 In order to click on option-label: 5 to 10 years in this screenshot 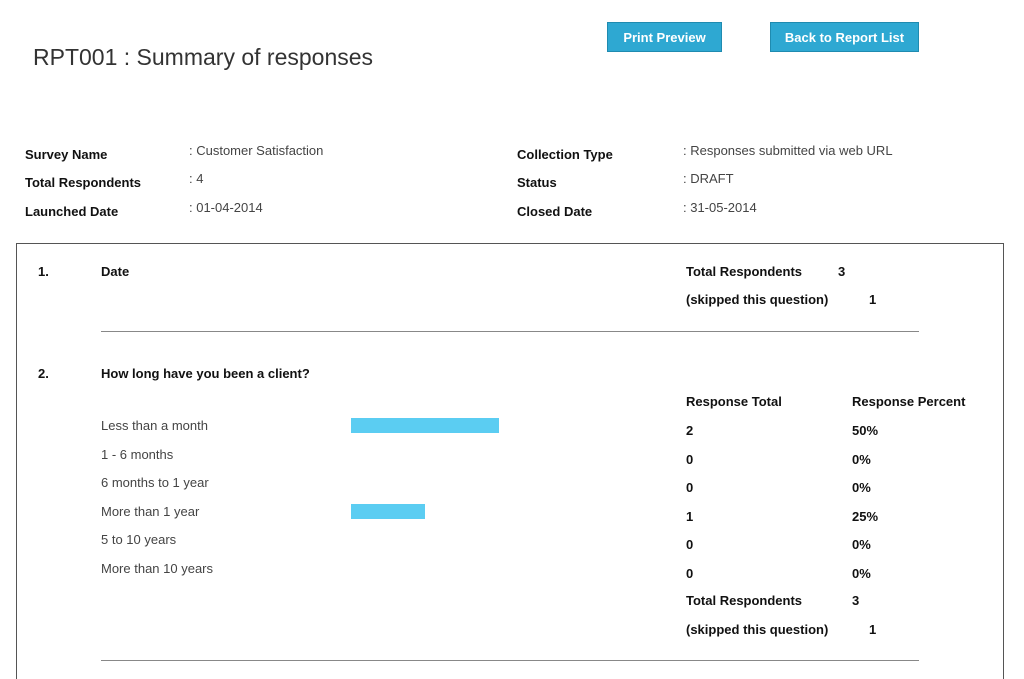, I will do `click(139, 539)`.